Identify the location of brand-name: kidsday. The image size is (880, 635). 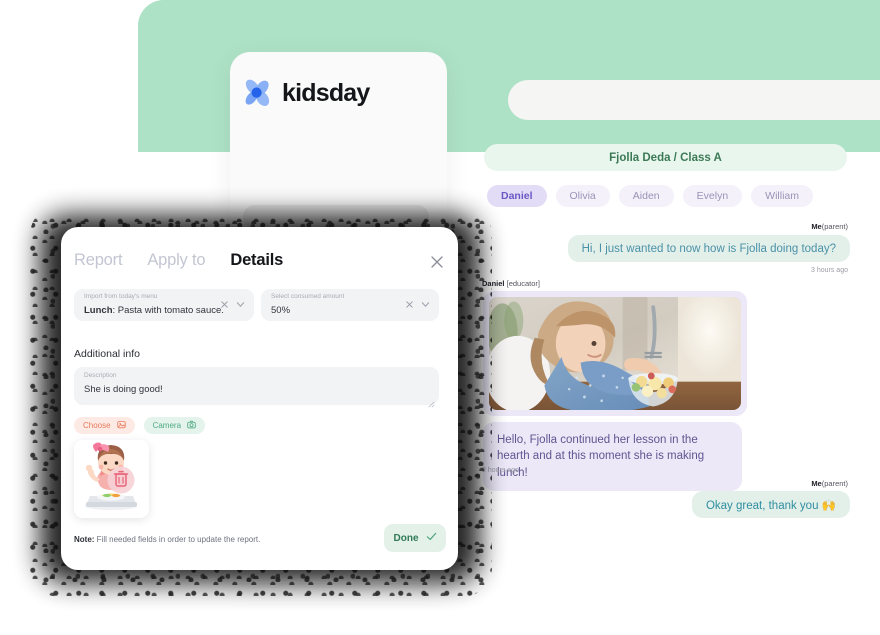
(326, 92).